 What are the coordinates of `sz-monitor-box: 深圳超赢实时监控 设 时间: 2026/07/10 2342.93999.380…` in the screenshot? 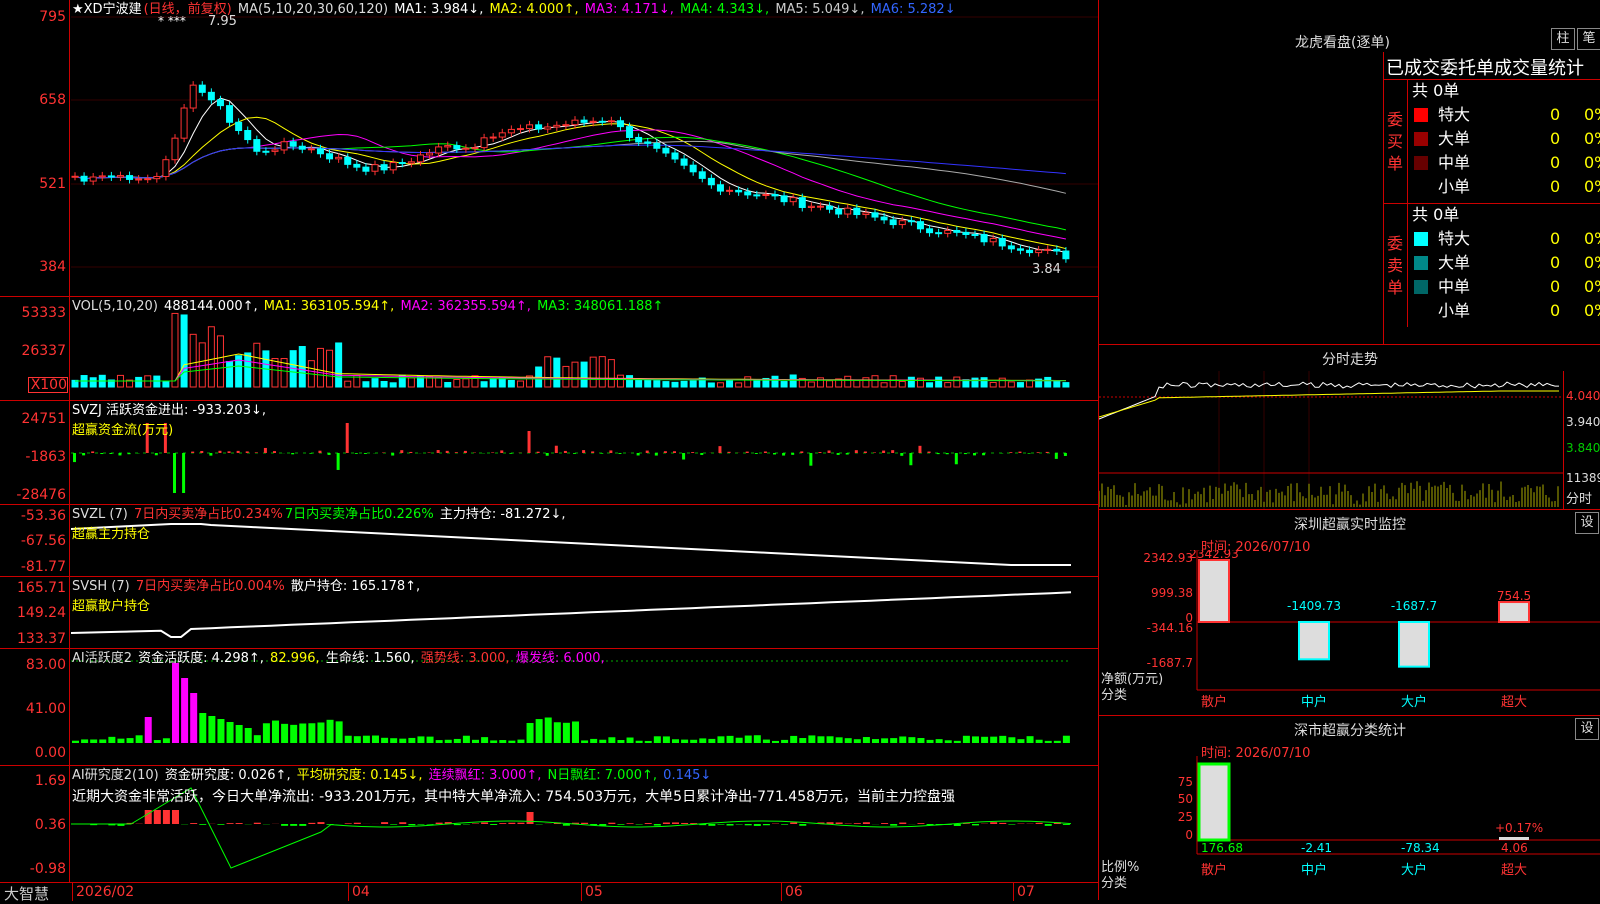 It's located at (1349, 613).